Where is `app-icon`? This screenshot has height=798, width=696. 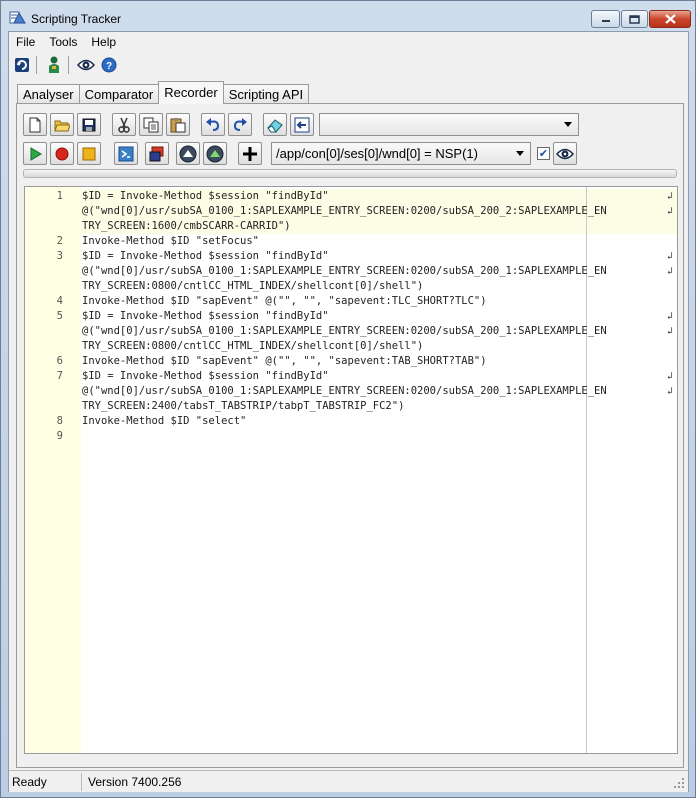
app-icon is located at coordinates (17, 17).